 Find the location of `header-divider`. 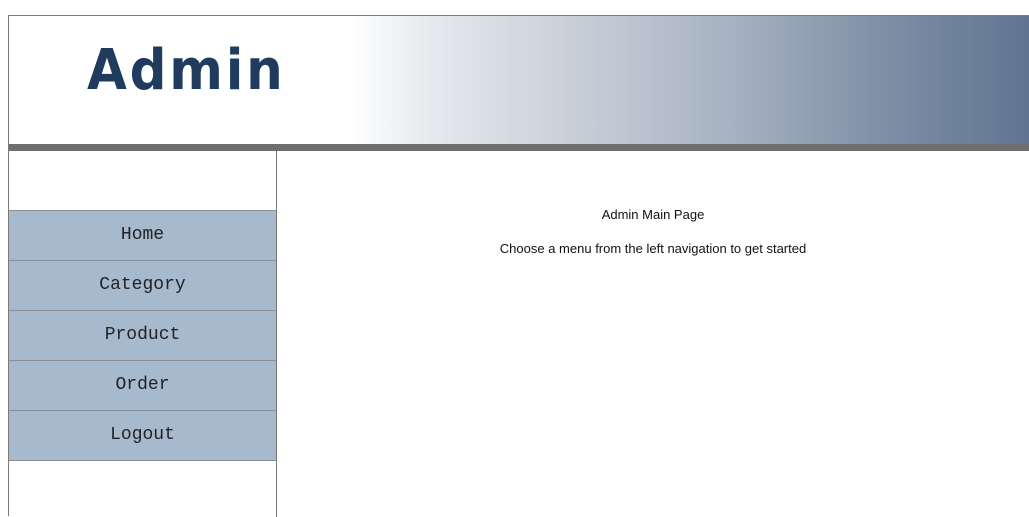

header-divider is located at coordinates (519, 147).